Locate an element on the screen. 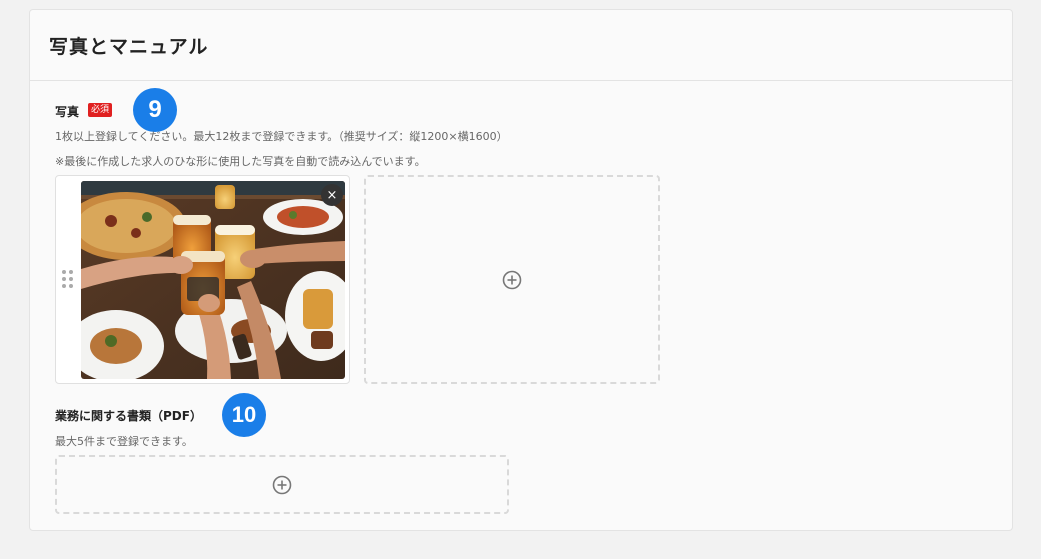 This screenshot has height=559, width=1041. documents-label: 業務に関する書類（PDF） is located at coordinates (128, 416).